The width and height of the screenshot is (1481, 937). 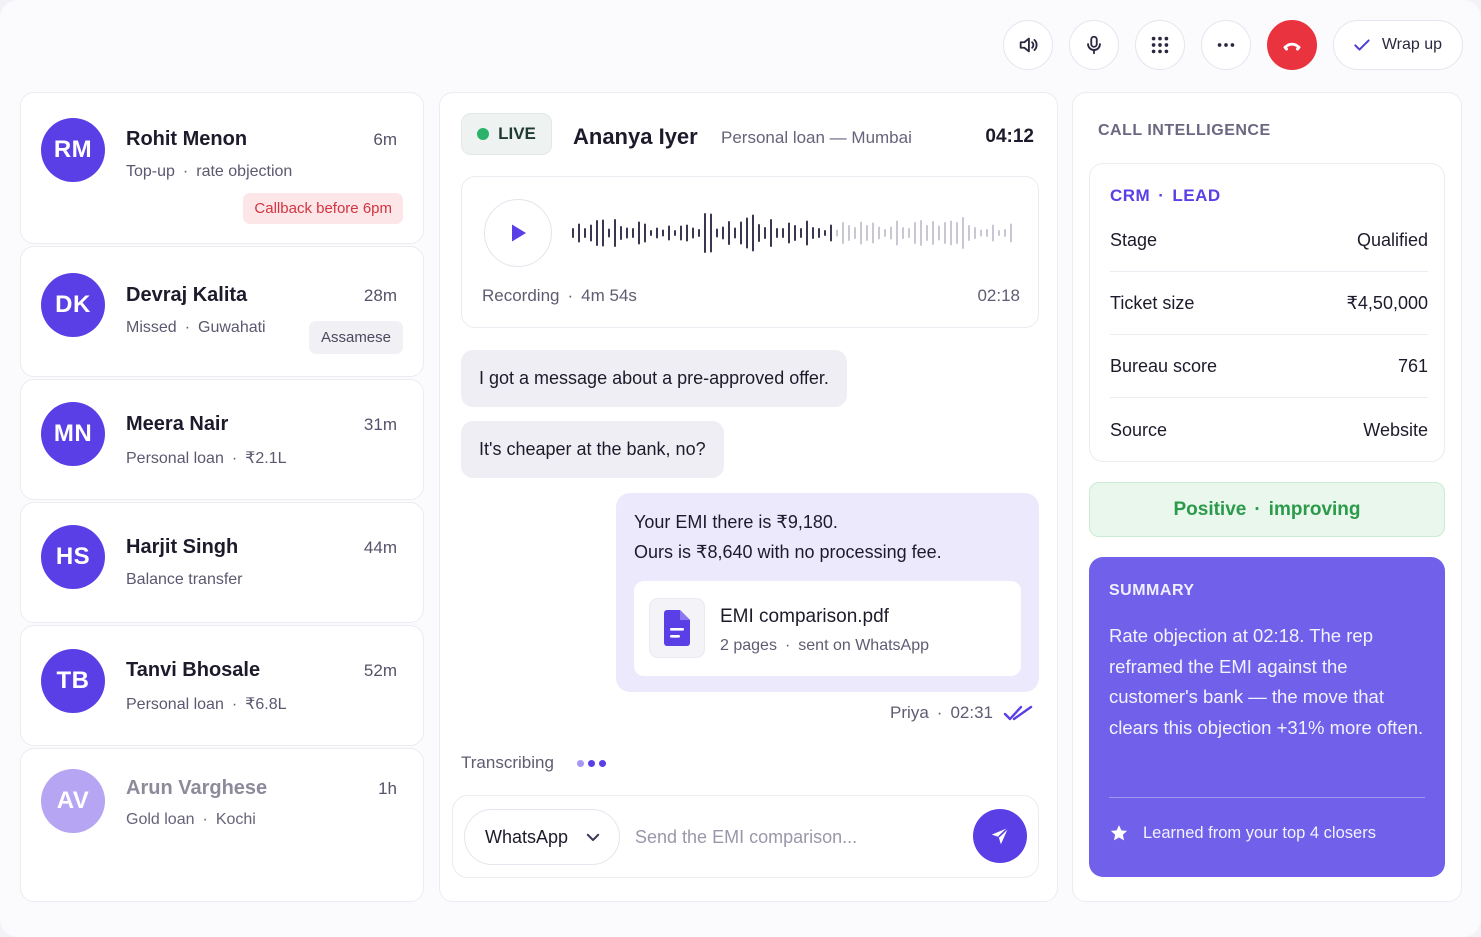 What do you see at coordinates (517, 133) in the screenshot?
I see `live-label: LIVE` at bounding box center [517, 133].